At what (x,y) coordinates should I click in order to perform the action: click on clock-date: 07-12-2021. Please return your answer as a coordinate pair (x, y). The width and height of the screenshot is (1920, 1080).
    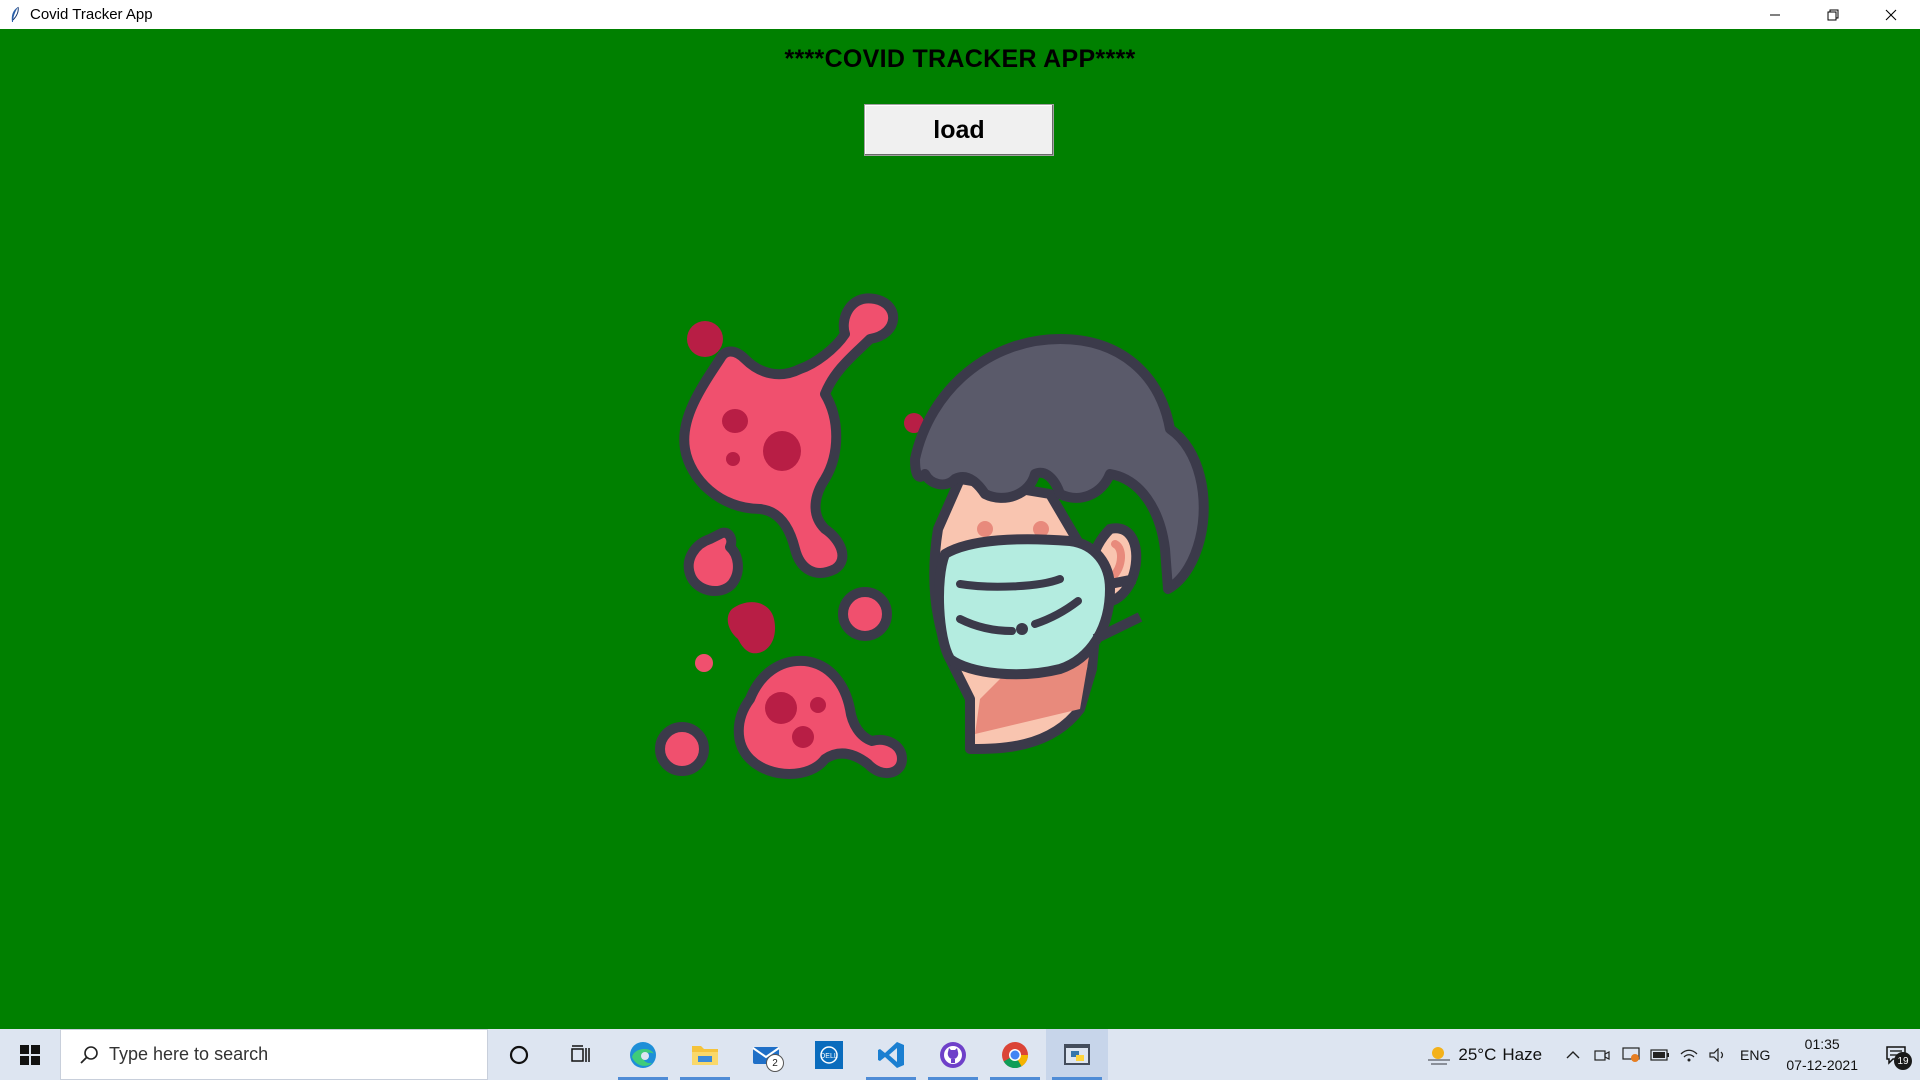
    Looking at the image, I should click on (1822, 1064).